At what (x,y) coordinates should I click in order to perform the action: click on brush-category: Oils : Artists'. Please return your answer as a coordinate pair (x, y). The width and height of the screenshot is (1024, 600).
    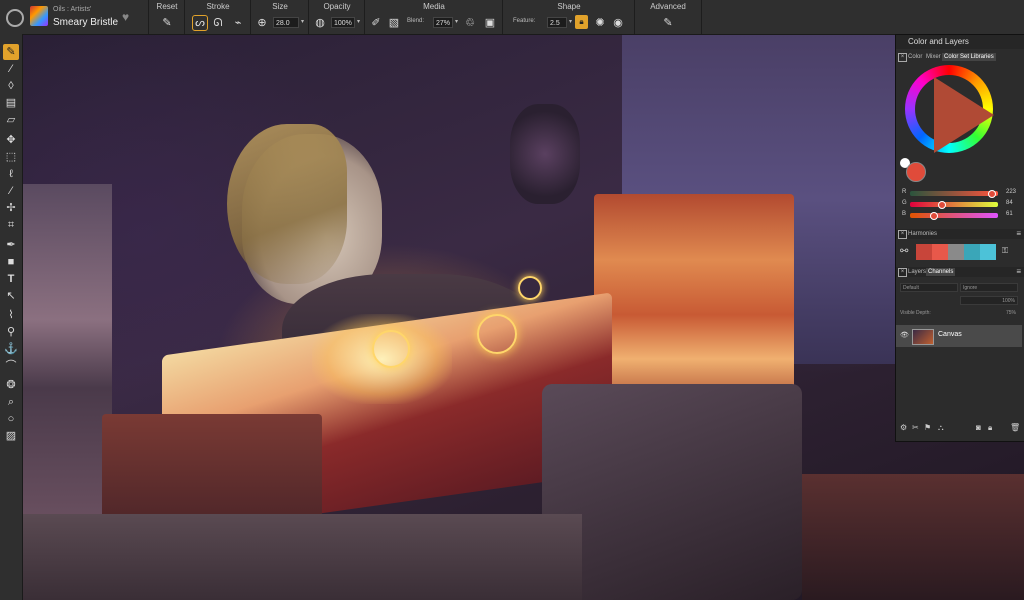
    Looking at the image, I should click on (72, 9).